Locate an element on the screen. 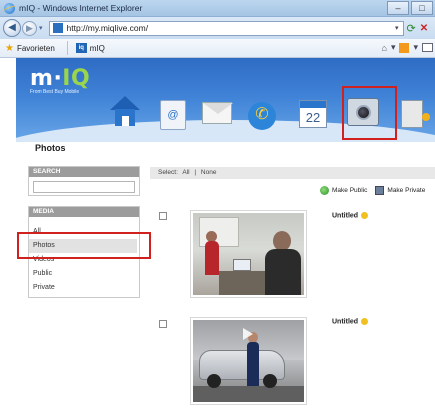 Image resolution: width=435 pixels, height=409 pixels. search-header: SEARCH is located at coordinates (84, 172).